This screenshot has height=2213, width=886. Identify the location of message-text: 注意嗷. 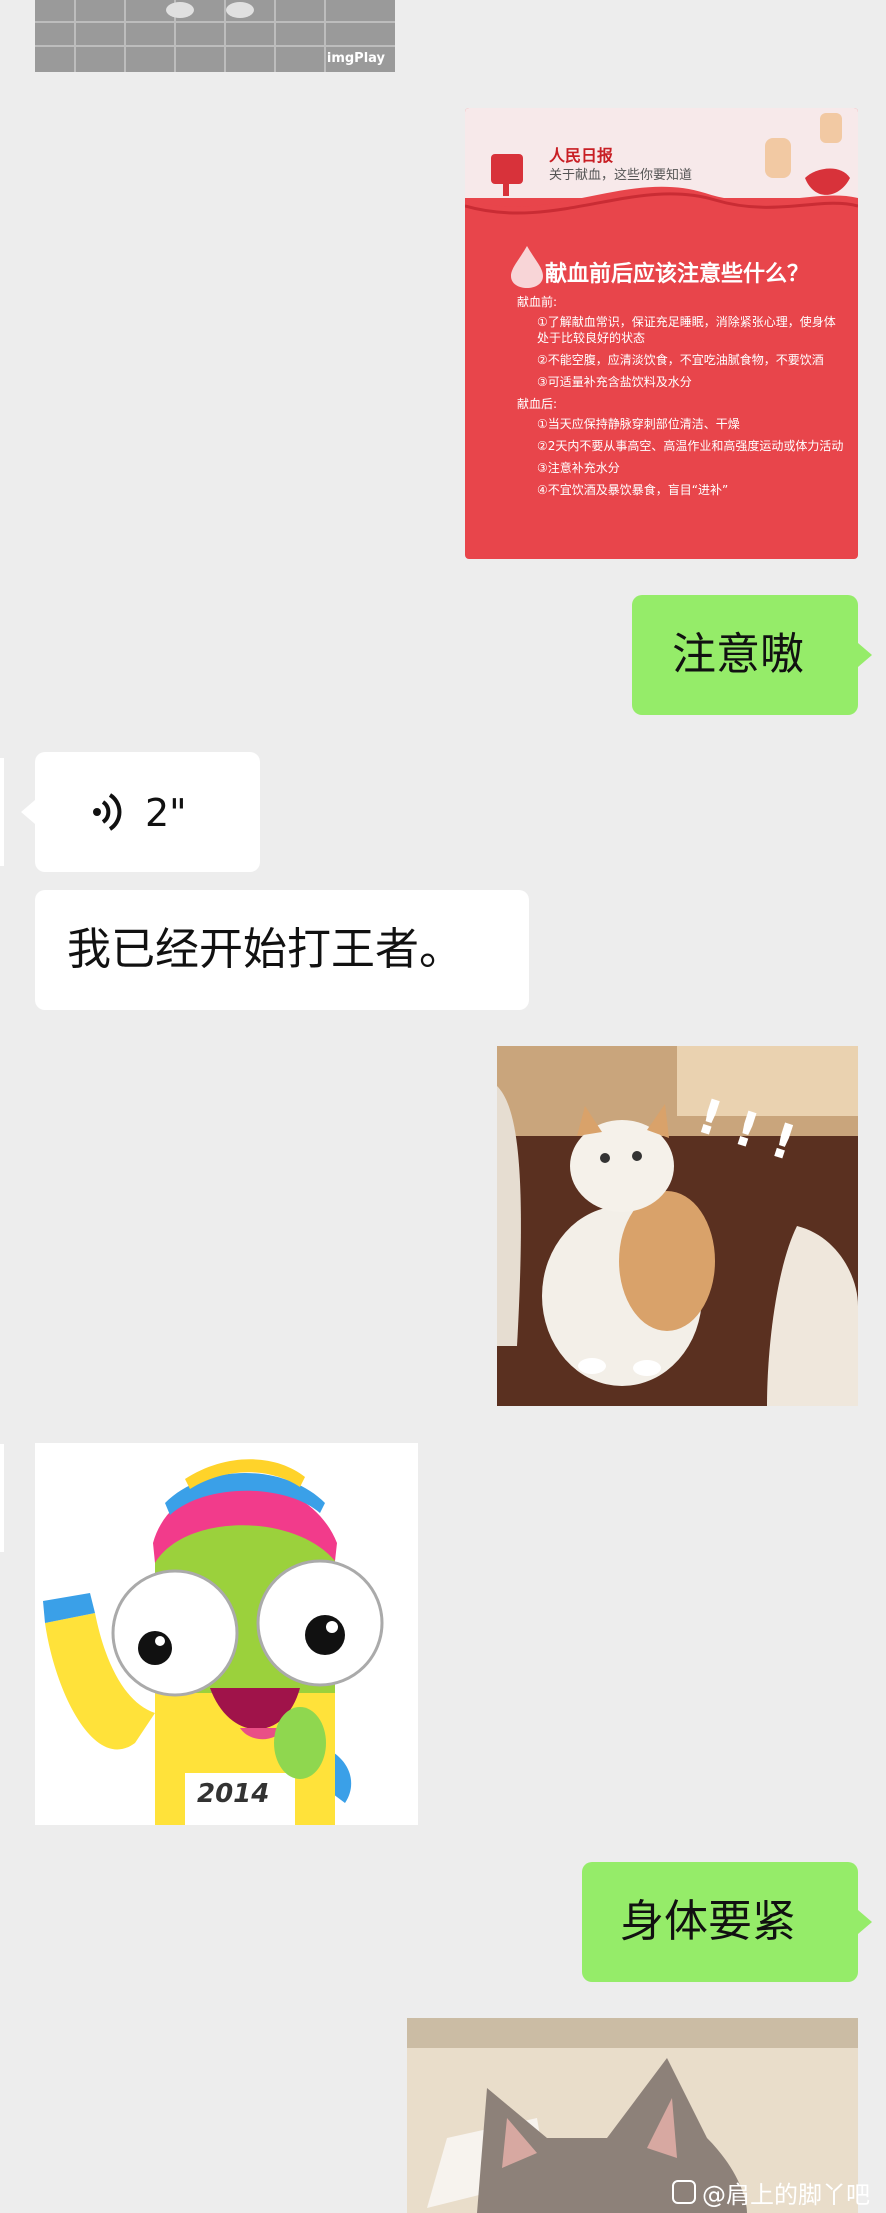
(738, 654).